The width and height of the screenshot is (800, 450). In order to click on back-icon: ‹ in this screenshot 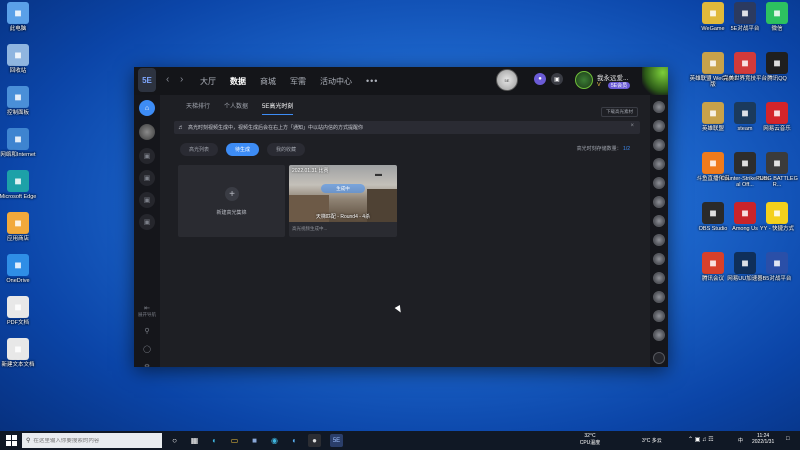, I will do `click(167, 79)`.